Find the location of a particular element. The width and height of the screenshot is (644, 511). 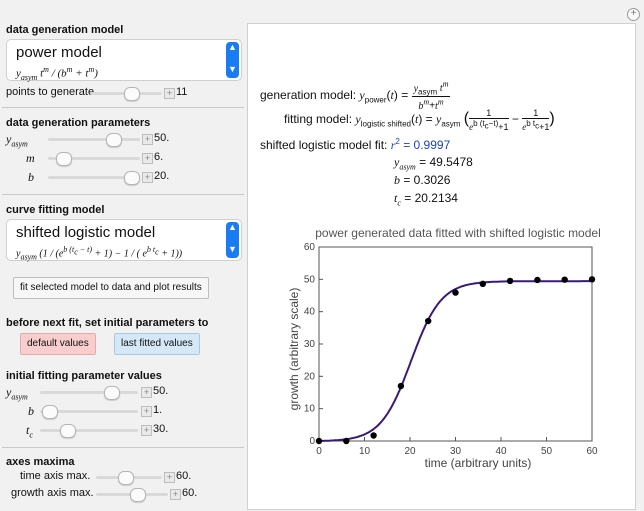

time-axis-knob is located at coordinates (126, 478).